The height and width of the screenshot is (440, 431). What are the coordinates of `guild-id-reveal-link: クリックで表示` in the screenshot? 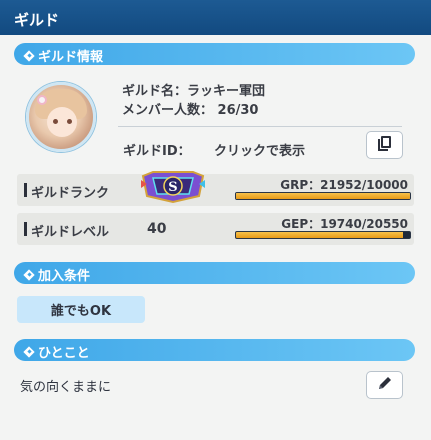 It's located at (259, 149).